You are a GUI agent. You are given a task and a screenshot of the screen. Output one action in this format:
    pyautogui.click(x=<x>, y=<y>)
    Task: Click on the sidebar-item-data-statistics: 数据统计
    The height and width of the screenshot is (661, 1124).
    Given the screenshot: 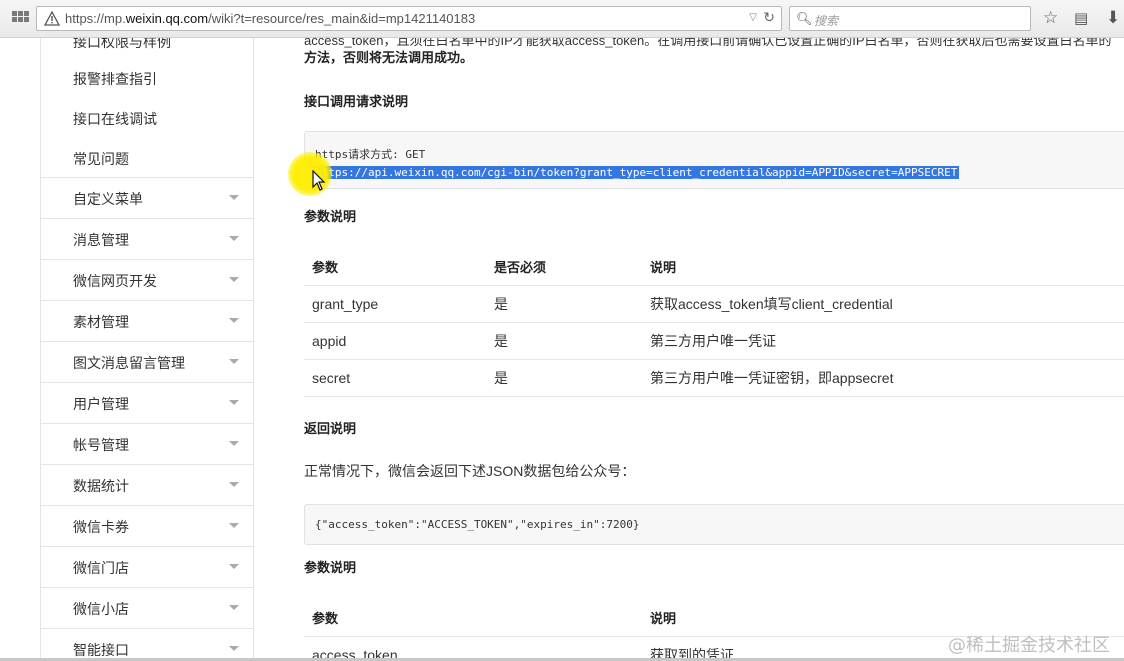 What is the action you would take?
    pyautogui.click(x=147, y=484)
    